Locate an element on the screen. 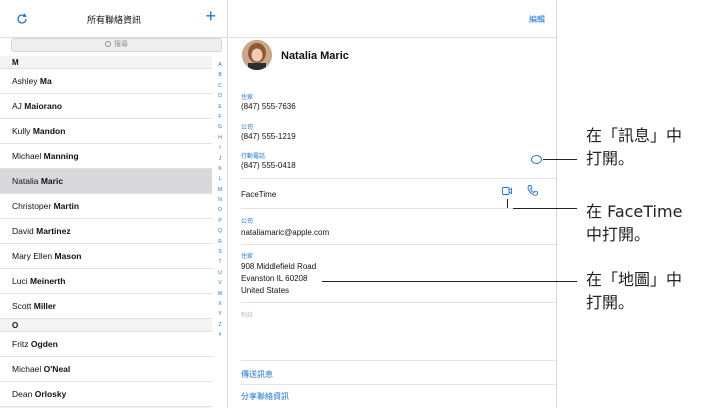 The height and width of the screenshot is (408, 705). index-letter: B is located at coordinates (220, 75).